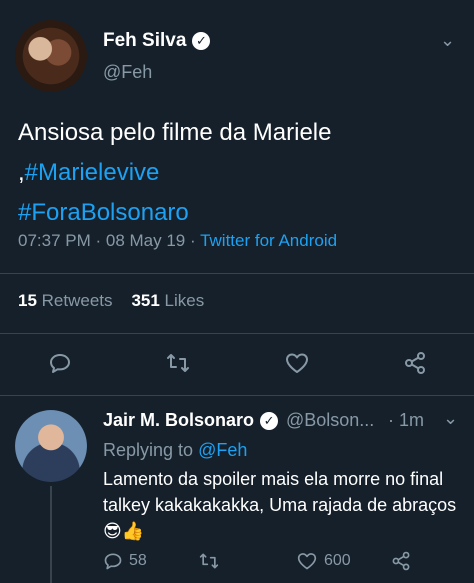  What do you see at coordinates (138, 560) in the screenshot?
I see `reply-count: 58` at bounding box center [138, 560].